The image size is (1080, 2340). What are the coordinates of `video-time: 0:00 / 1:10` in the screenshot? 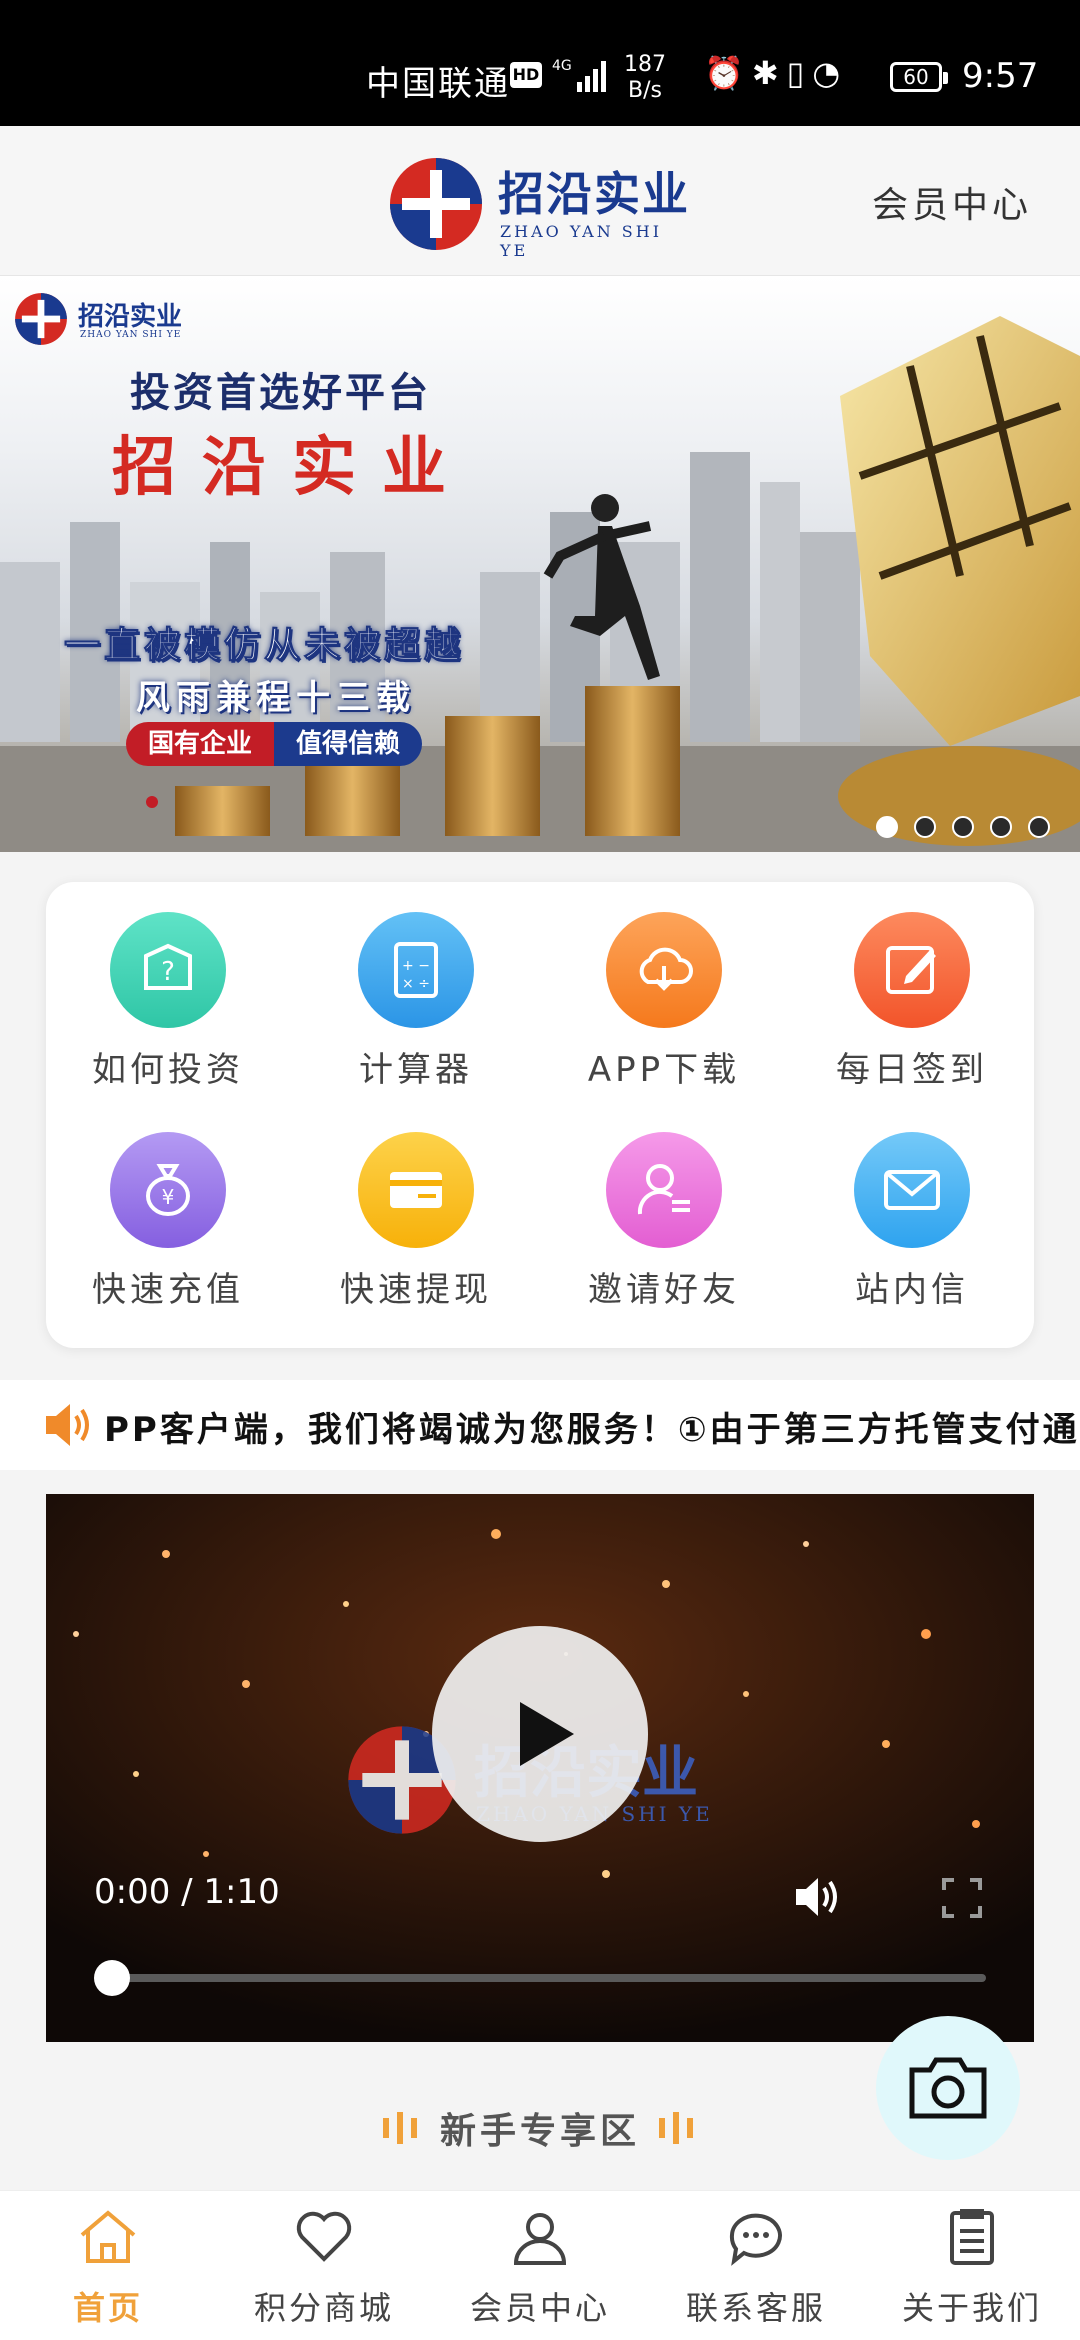 It's located at (187, 1892).